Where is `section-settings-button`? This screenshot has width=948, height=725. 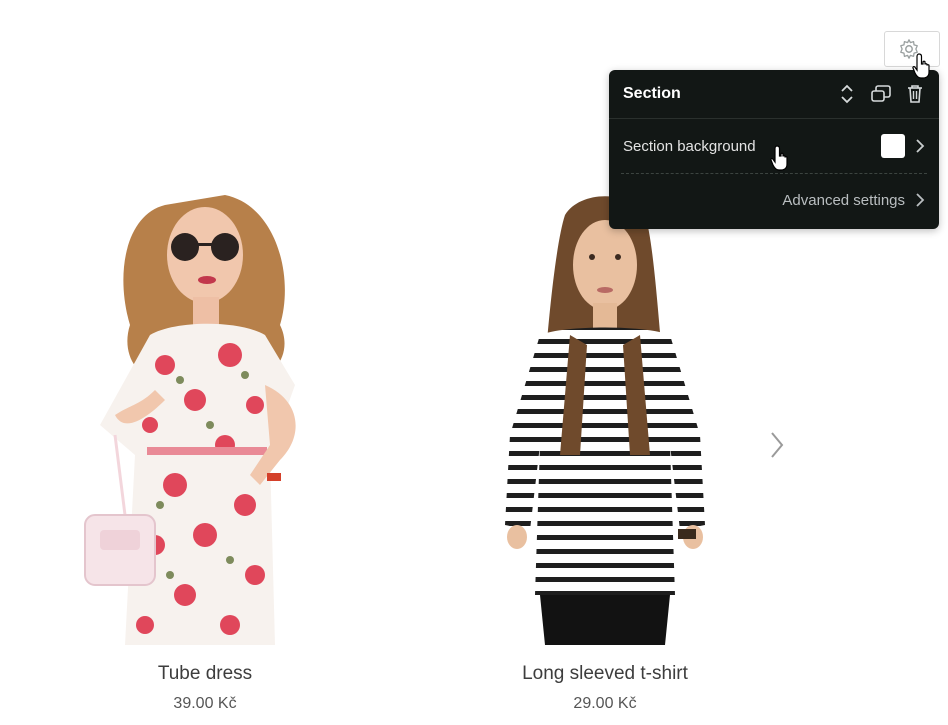
section-settings-button is located at coordinates (912, 49).